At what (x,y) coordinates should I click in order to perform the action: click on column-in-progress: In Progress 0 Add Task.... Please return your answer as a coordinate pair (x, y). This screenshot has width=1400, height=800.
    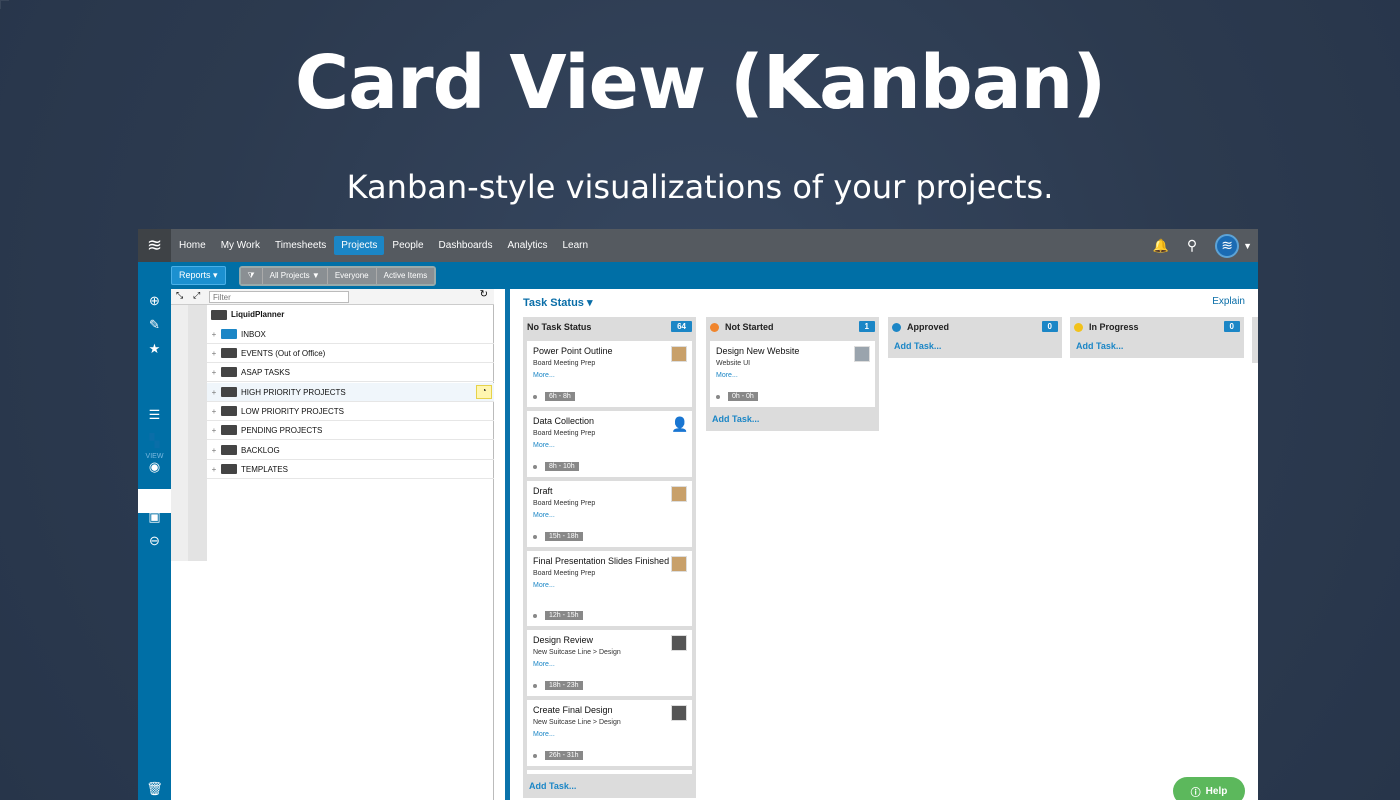
    Looking at the image, I should click on (1157, 337).